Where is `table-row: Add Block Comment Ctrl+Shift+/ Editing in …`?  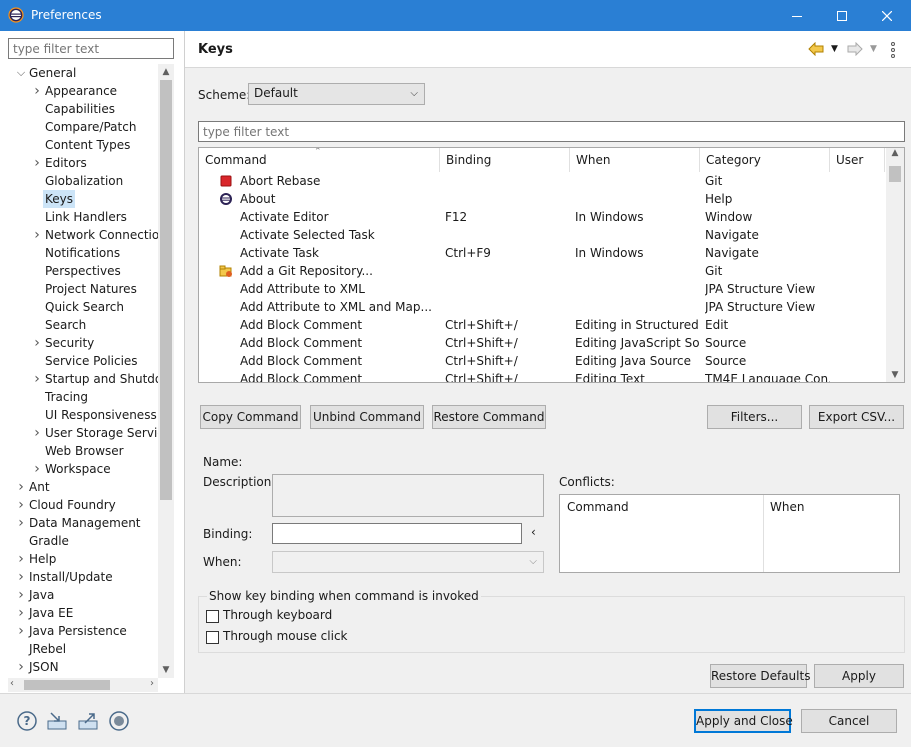
table-row: Add Block Comment Ctrl+Shift+/ Editing in … is located at coordinates (542, 325).